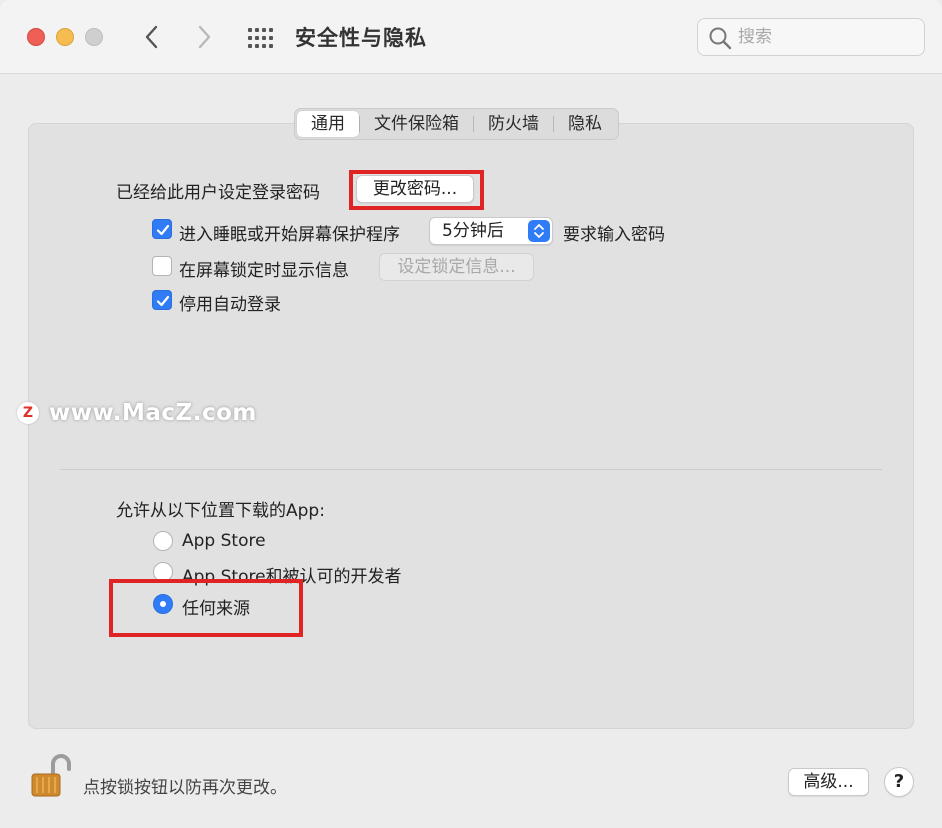 The image size is (942, 828). I want to click on require-password-delay-select: 5分钟后, so click(491, 231).